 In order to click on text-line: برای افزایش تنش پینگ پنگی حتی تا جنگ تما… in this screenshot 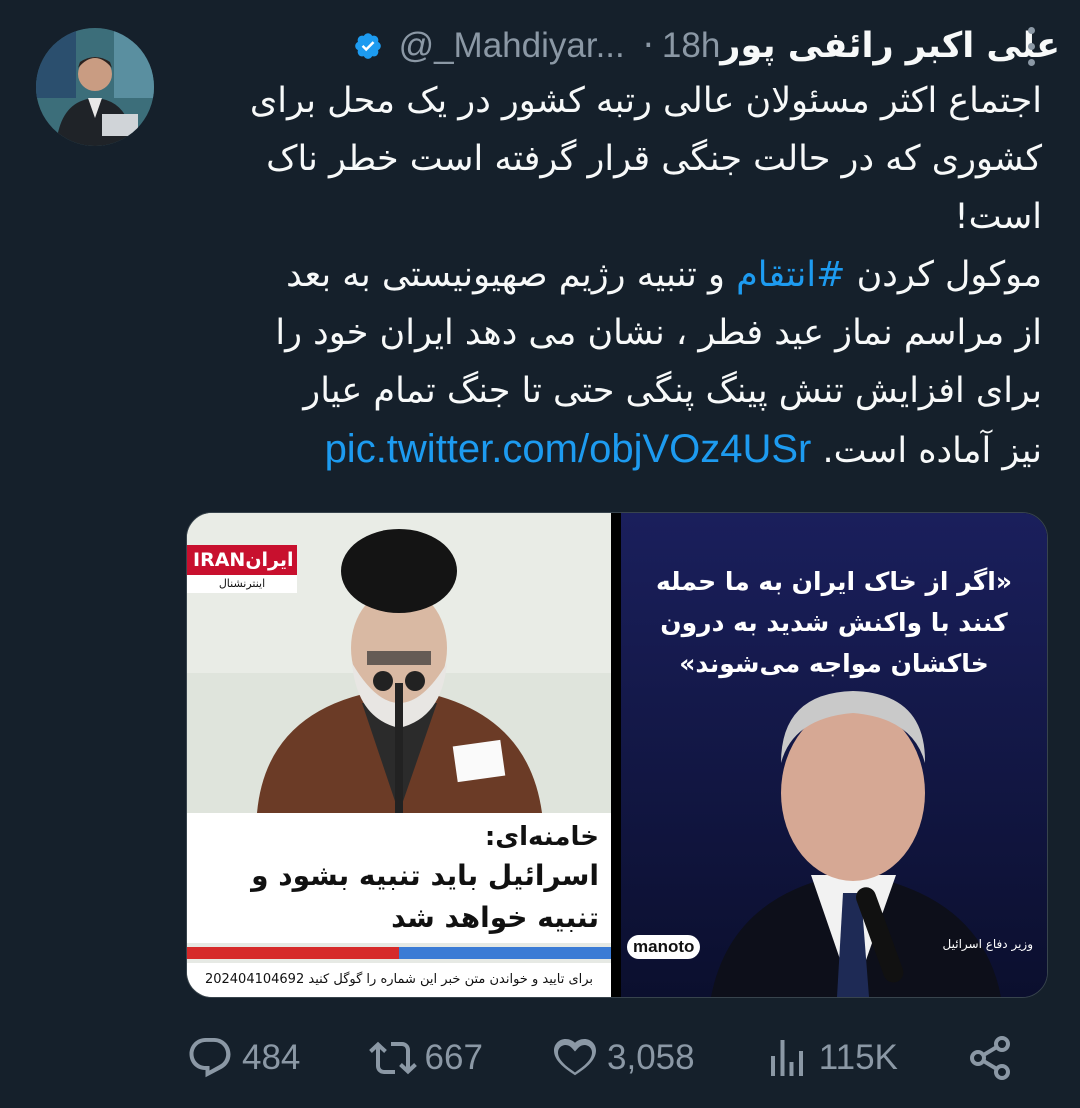, I will do `click(672, 391)`.